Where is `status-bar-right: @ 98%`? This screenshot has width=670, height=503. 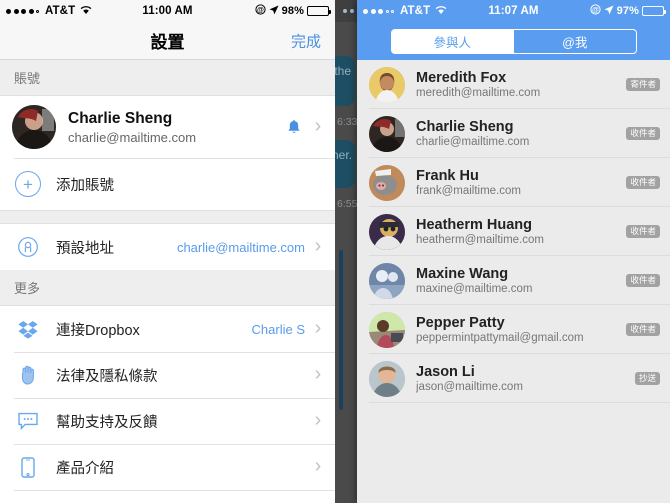 status-bar-right: @ 98% is located at coordinates (293, 11).